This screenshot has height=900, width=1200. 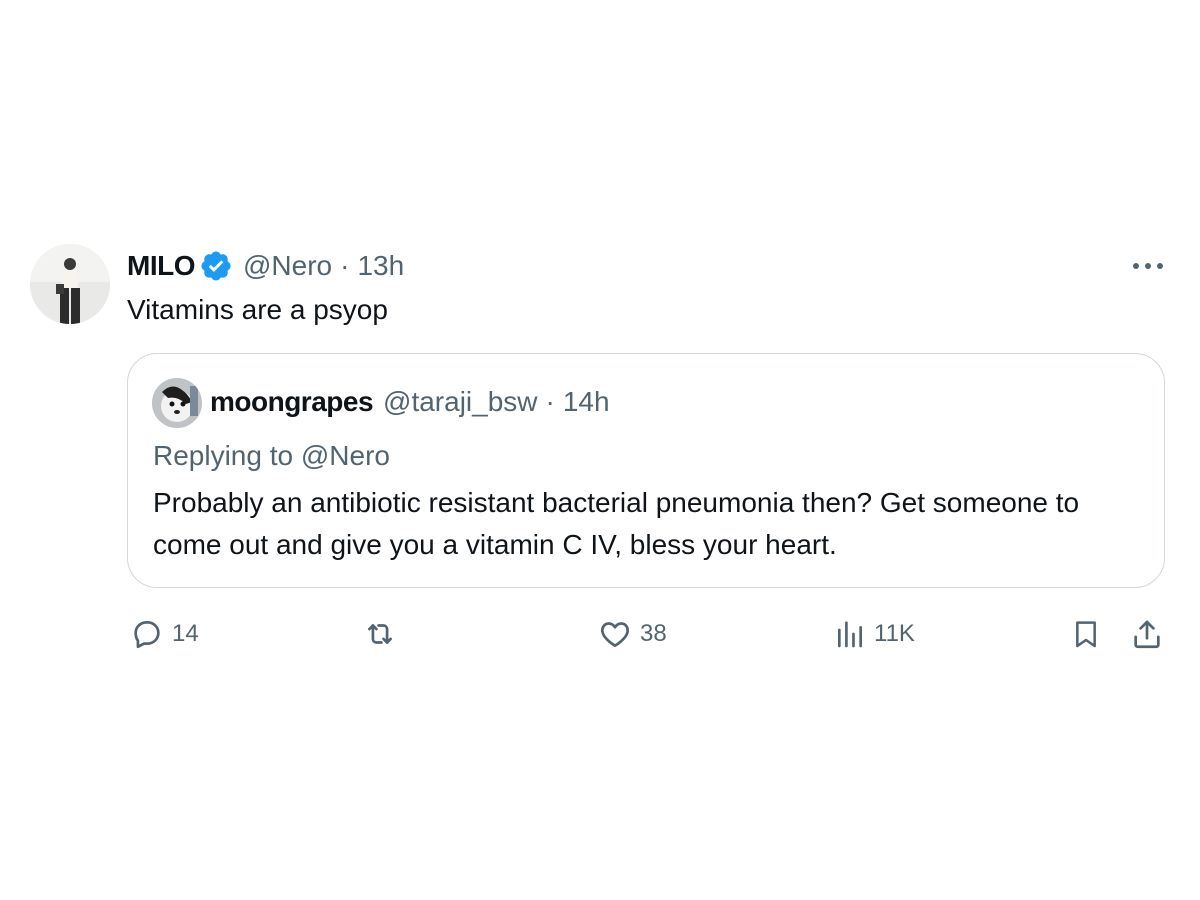 I want to click on tweet-action-bar: 14 38 11K, so click(x=600, y=634).